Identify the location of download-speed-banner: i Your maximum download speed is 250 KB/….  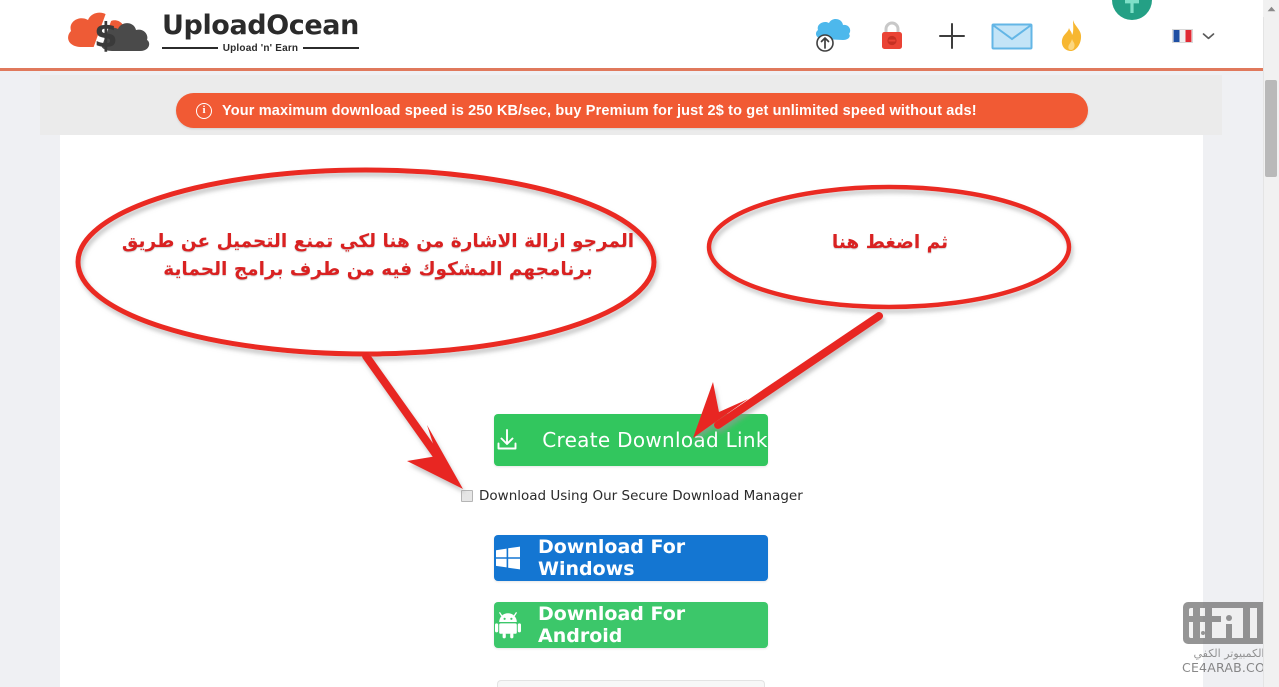
(632, 110).